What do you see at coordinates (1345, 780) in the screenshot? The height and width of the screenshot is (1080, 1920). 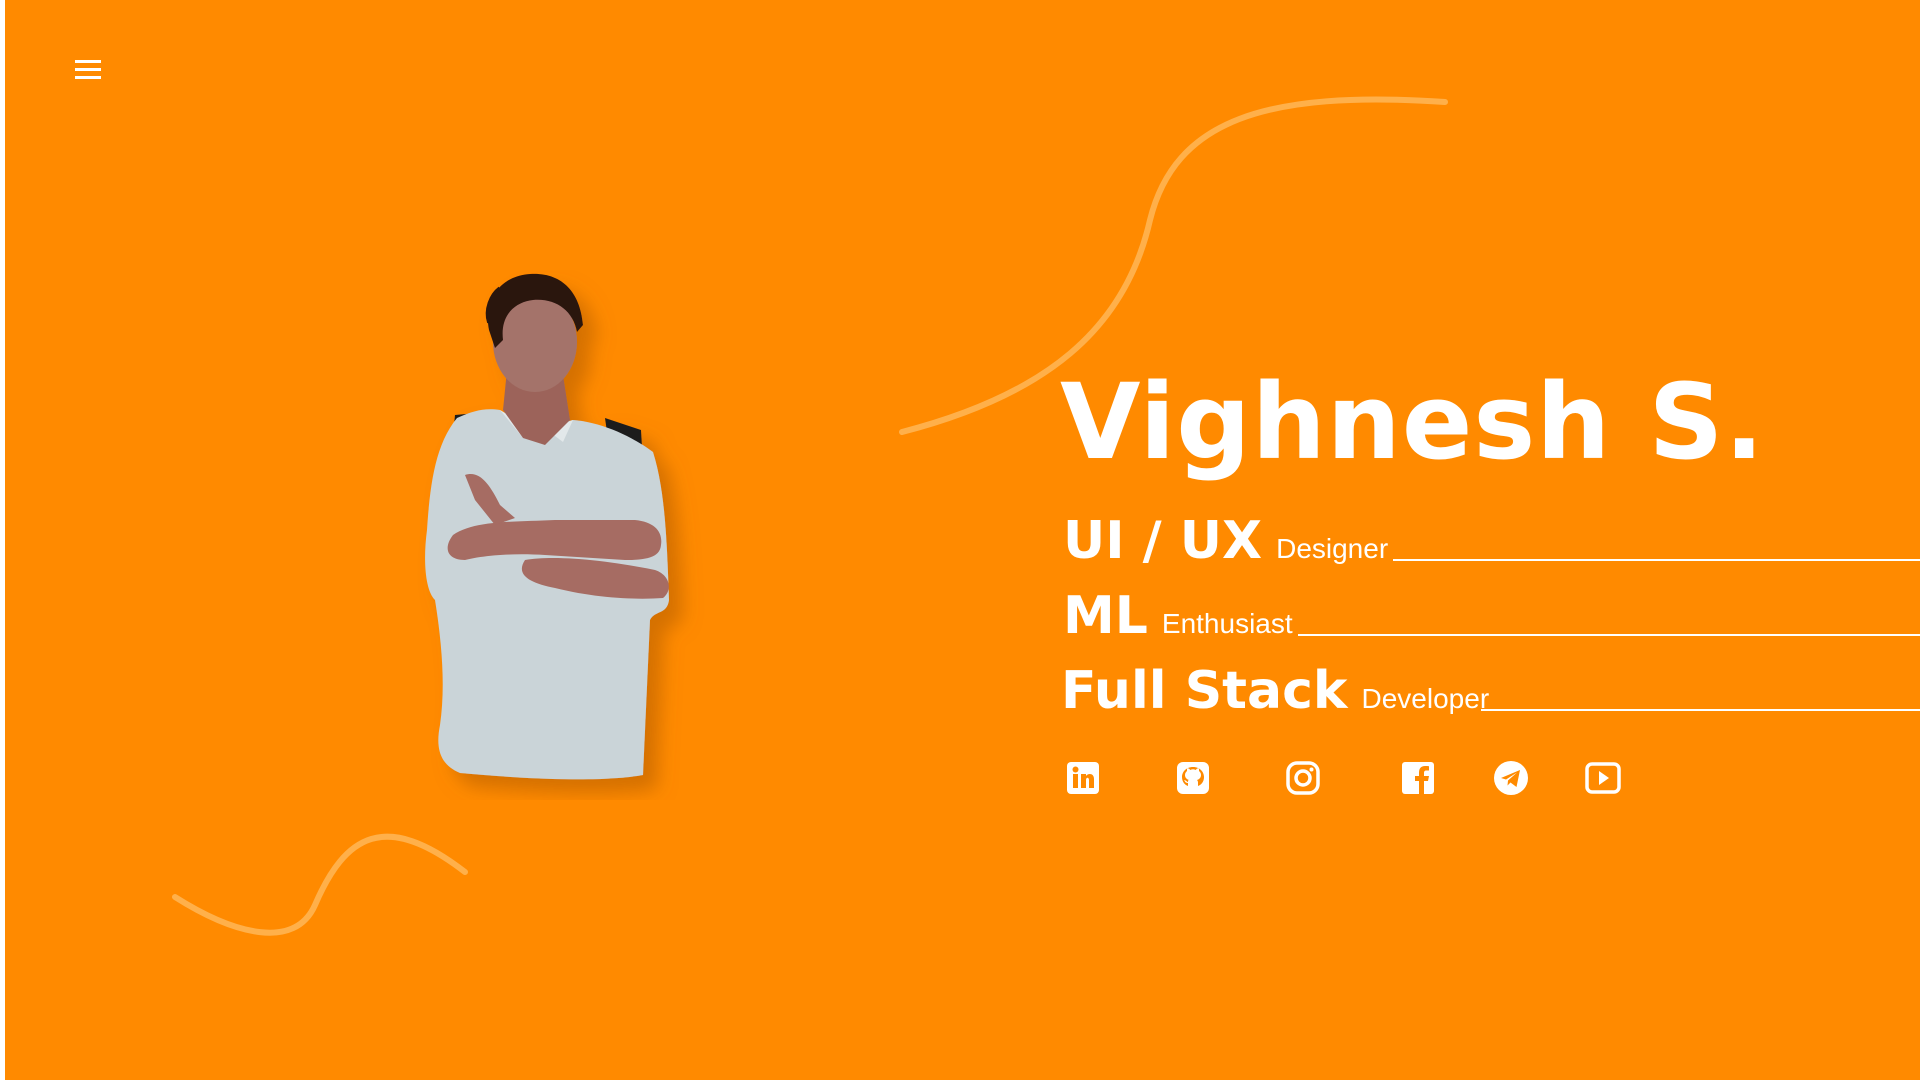 I see `social-links` at bounding box center [1345, 780].